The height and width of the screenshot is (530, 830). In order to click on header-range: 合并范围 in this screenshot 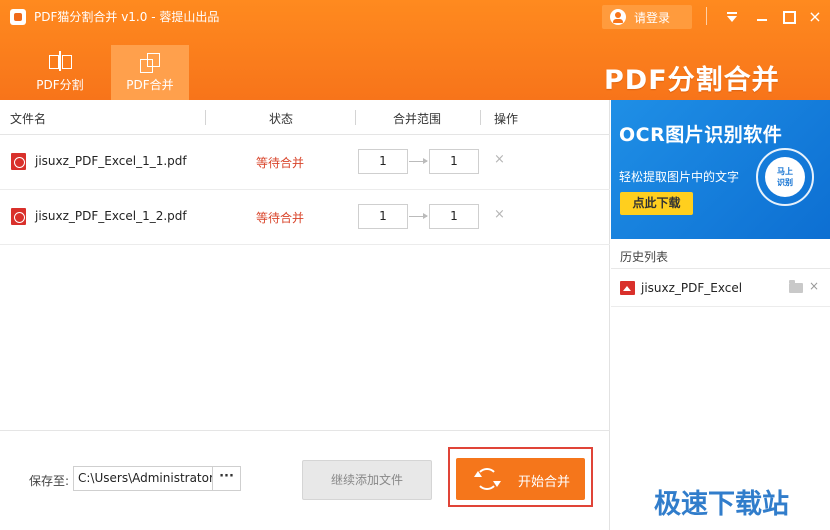, I will do `click(417, 119)`.